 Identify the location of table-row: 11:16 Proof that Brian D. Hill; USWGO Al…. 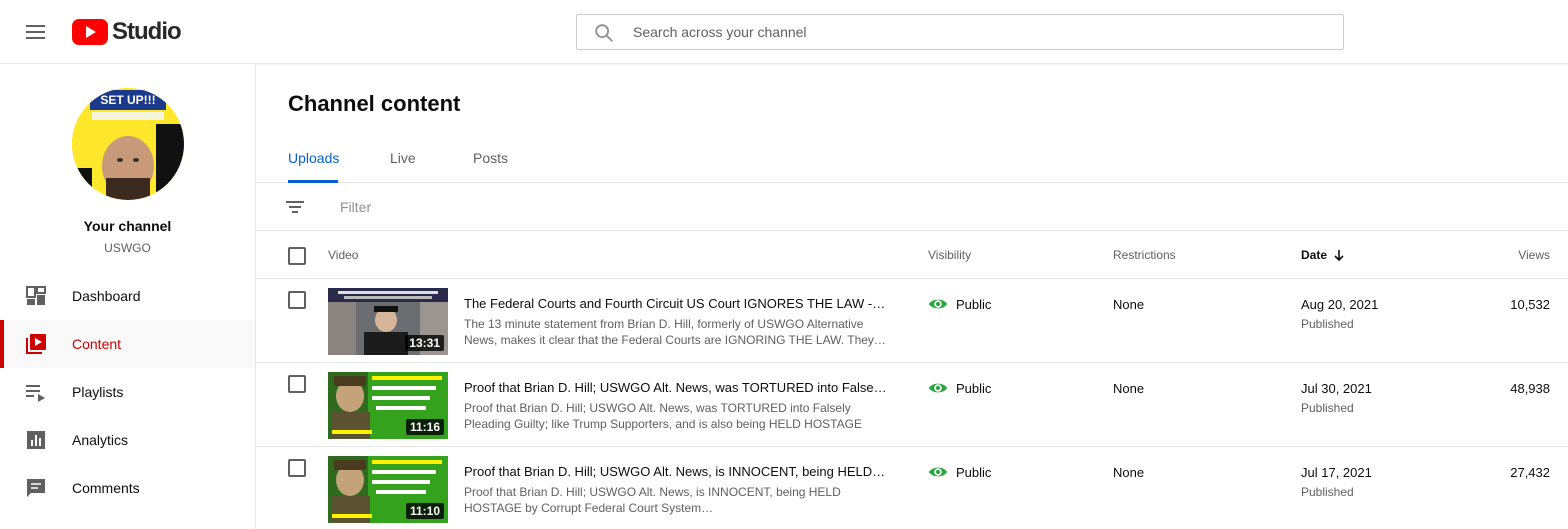
(912, 405).